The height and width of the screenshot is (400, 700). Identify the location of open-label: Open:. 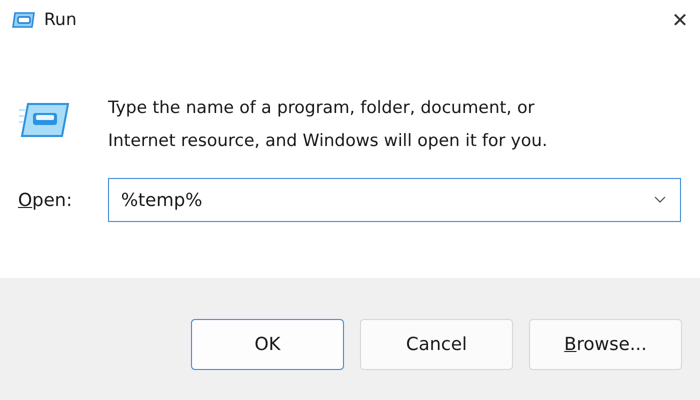
(46, 200).